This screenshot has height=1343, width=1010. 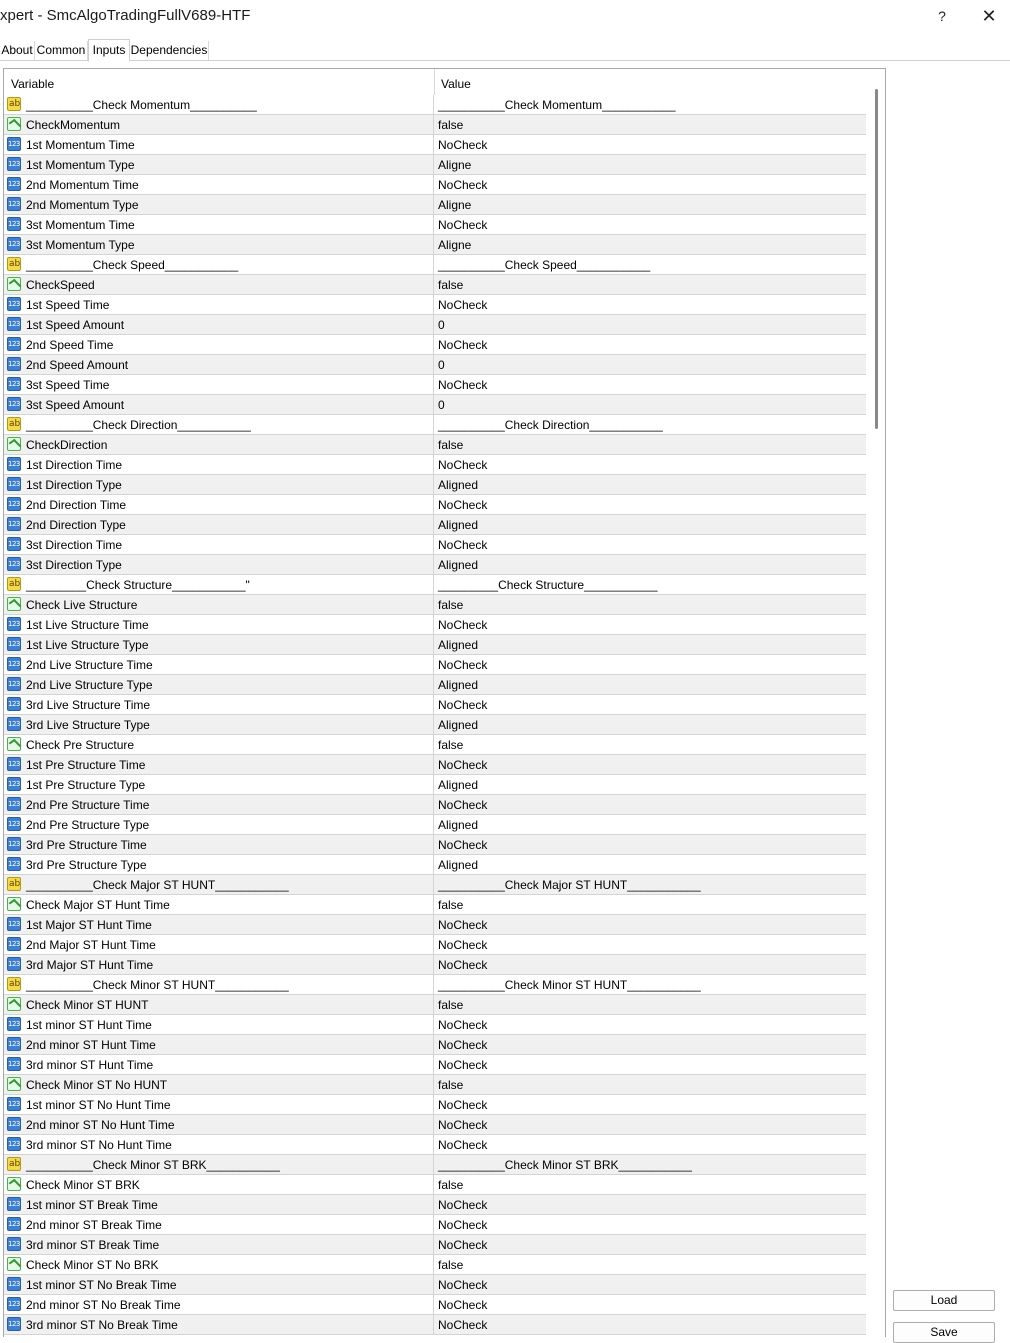 I want to click on table-row: 3rd Pre Structure Time NoCheck, so click(x=435, y=845).